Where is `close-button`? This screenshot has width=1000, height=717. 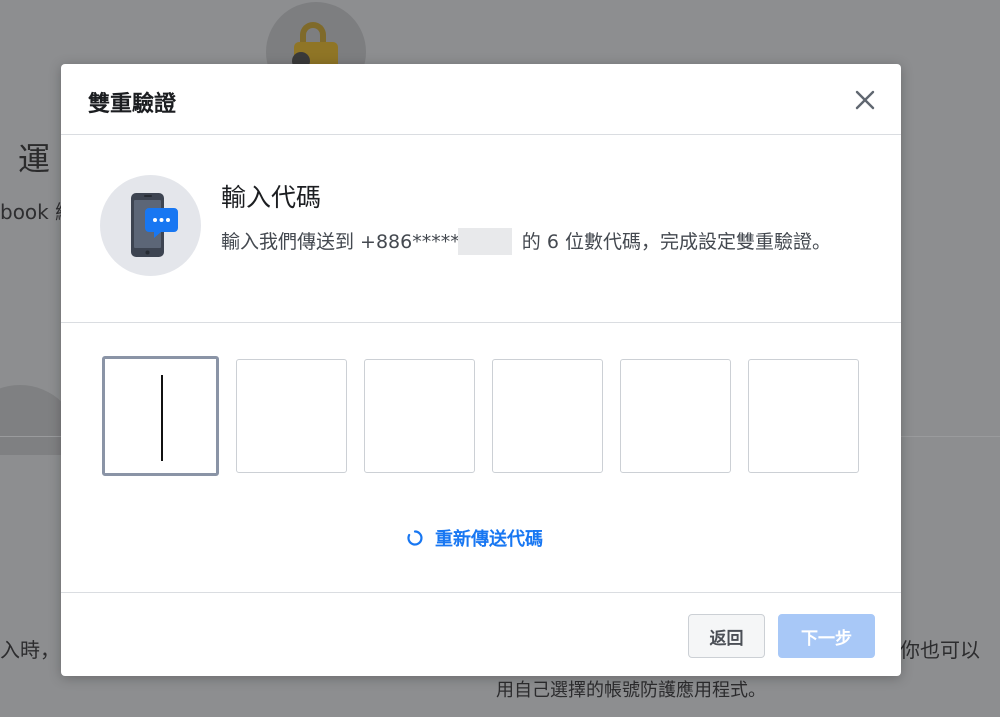 close-button is located at coordinates (865, 100).